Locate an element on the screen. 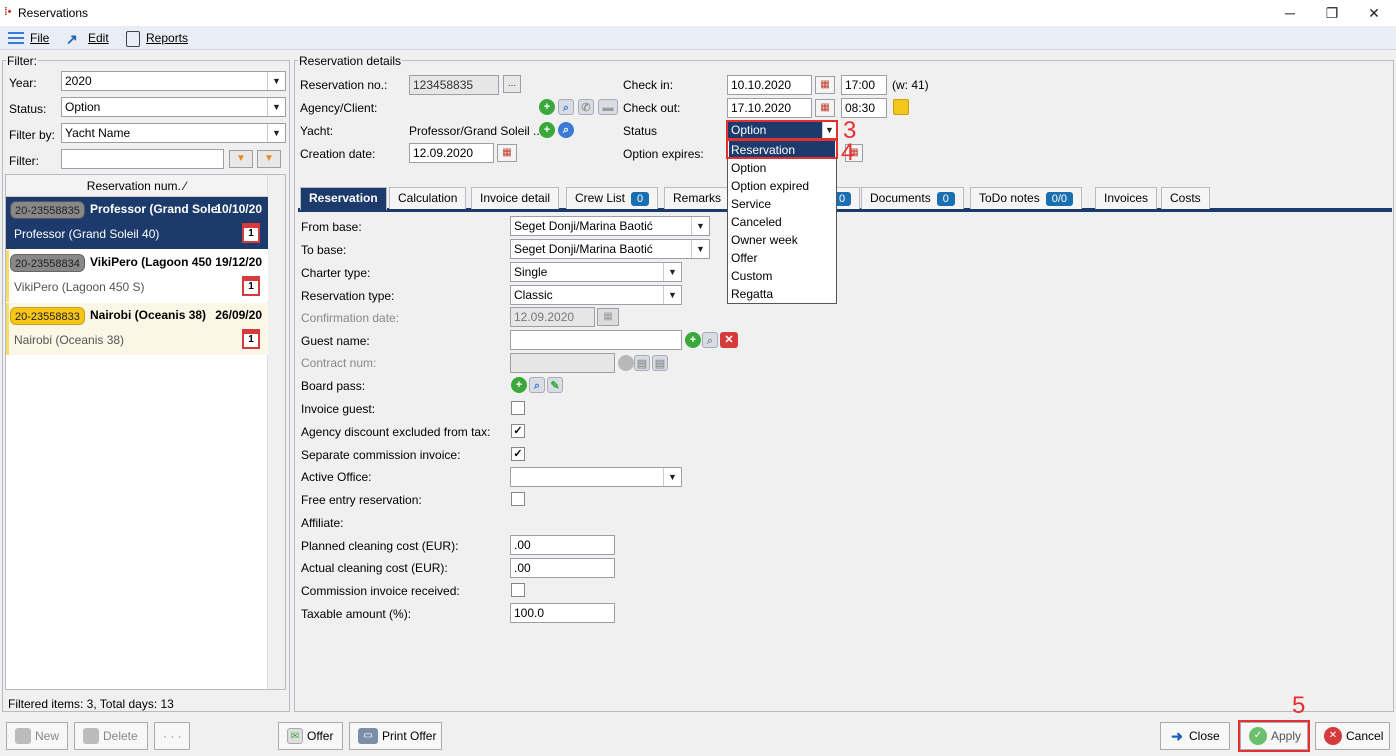 This screenshot has height=756, width=1396. from-base-combo: Seget Donji/Marina Baotić ▼ is located at coordinates (610, 226).